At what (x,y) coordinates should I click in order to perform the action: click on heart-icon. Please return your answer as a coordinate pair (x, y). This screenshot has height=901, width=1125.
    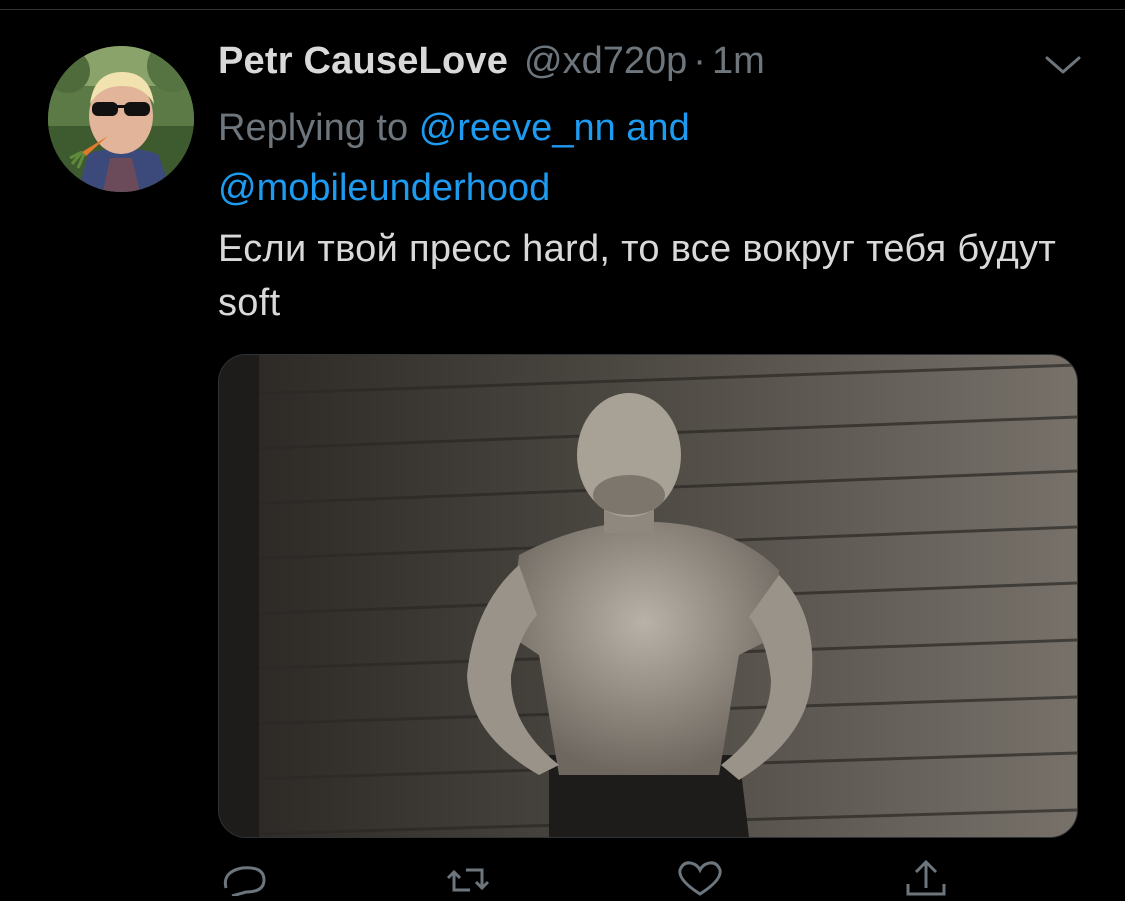
    Looking at the image, I should click on (700, 878).